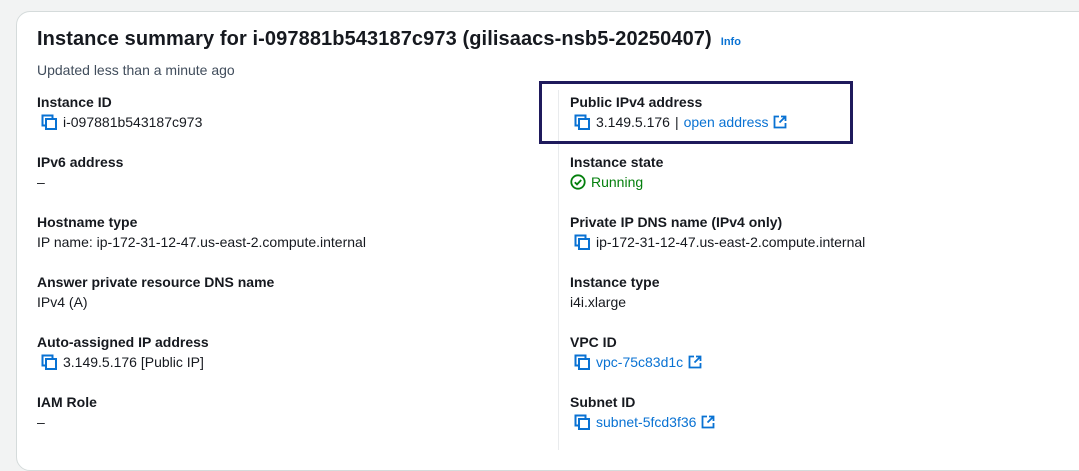  I want to click on private-dns-label: Private IP DNS name (IPv4 only), so click(676, 222).